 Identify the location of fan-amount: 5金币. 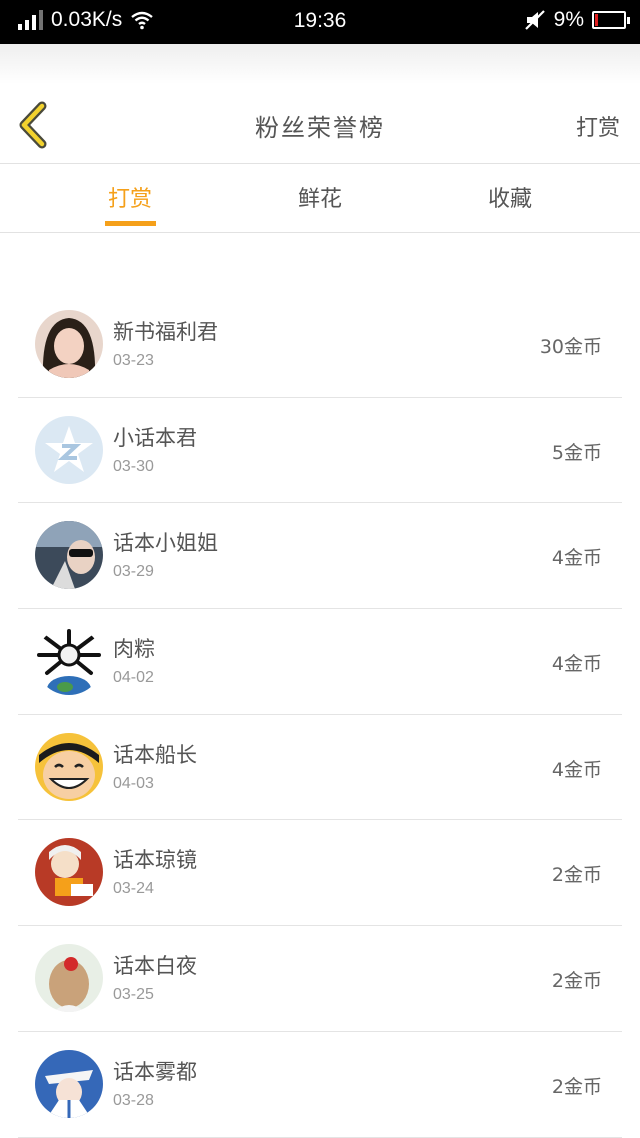
(576, 452).